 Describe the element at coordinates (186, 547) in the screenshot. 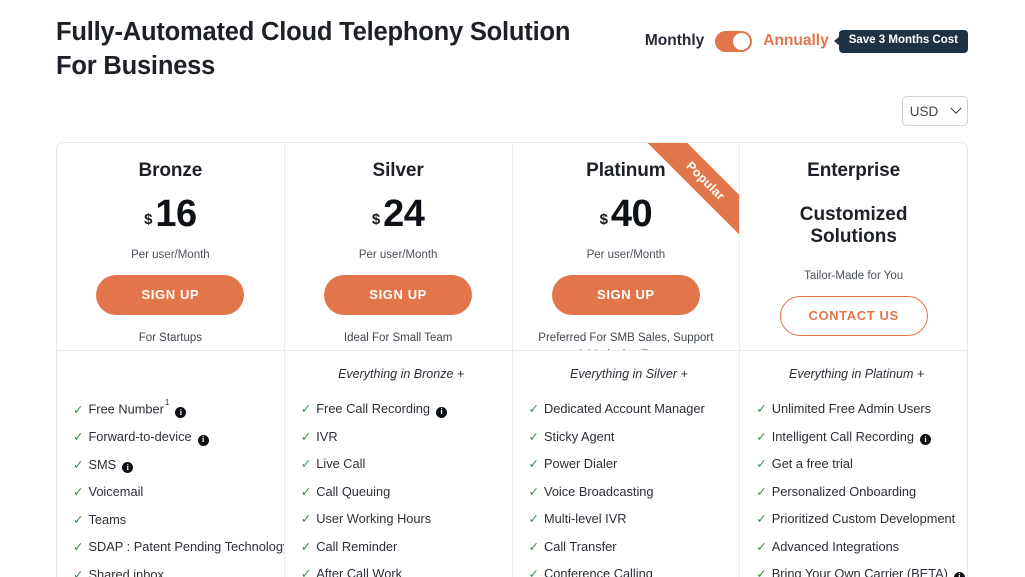

I see `feature-label: SDAP : Patent Pending Technology` at that location.